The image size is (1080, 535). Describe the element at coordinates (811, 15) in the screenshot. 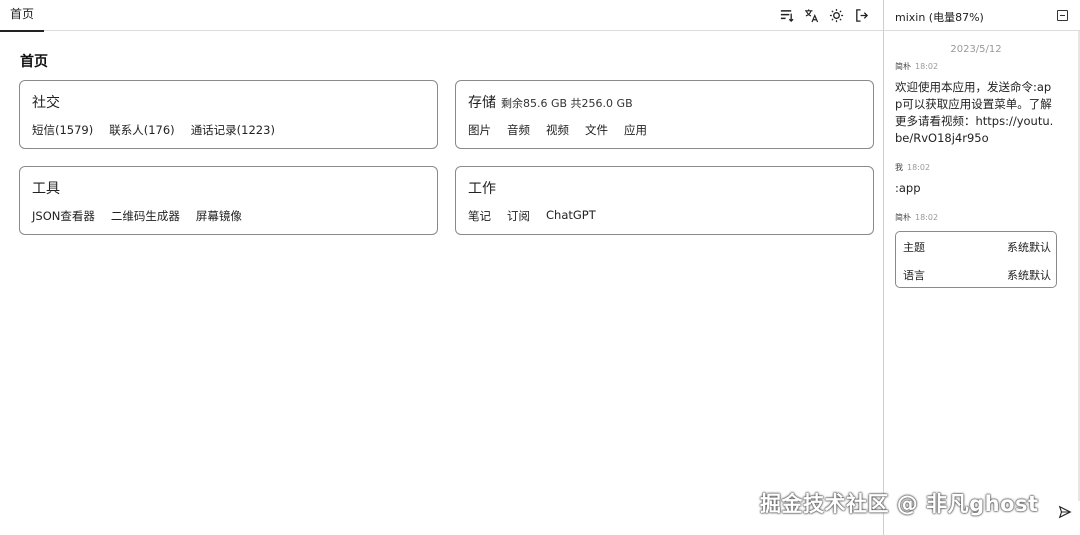

I see `translate-icon` at that location.